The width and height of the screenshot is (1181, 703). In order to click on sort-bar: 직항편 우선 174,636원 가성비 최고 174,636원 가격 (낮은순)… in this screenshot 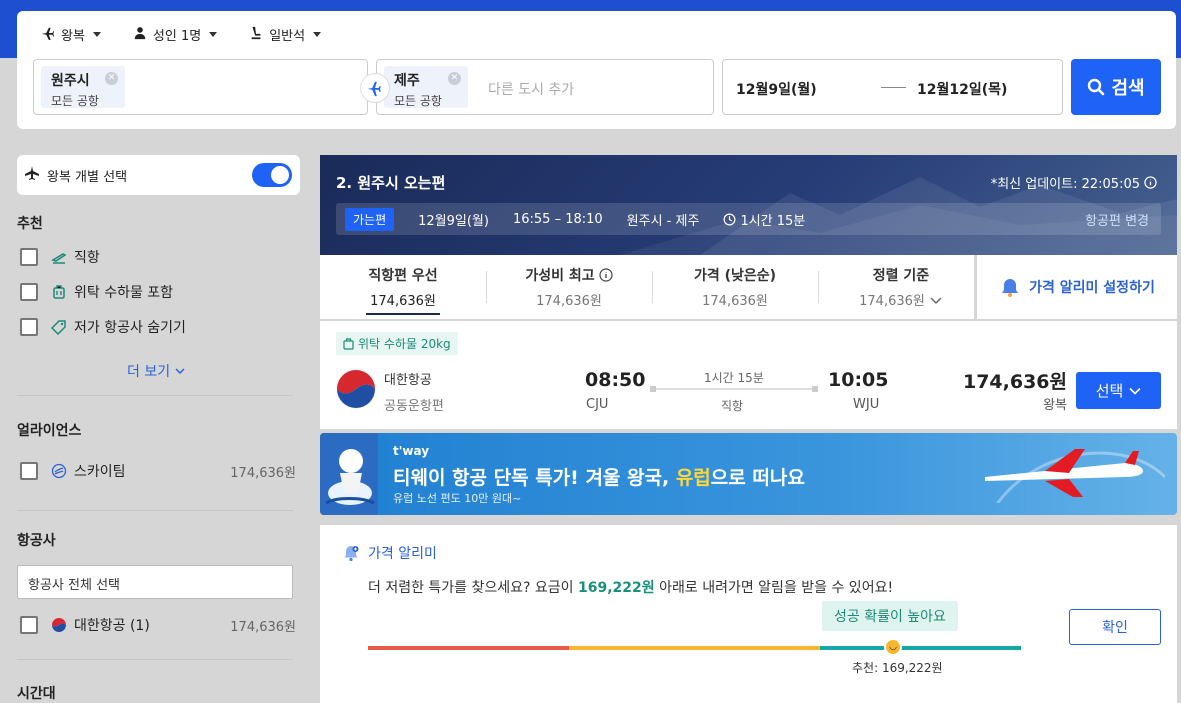, I will do `click(748, 287)`.